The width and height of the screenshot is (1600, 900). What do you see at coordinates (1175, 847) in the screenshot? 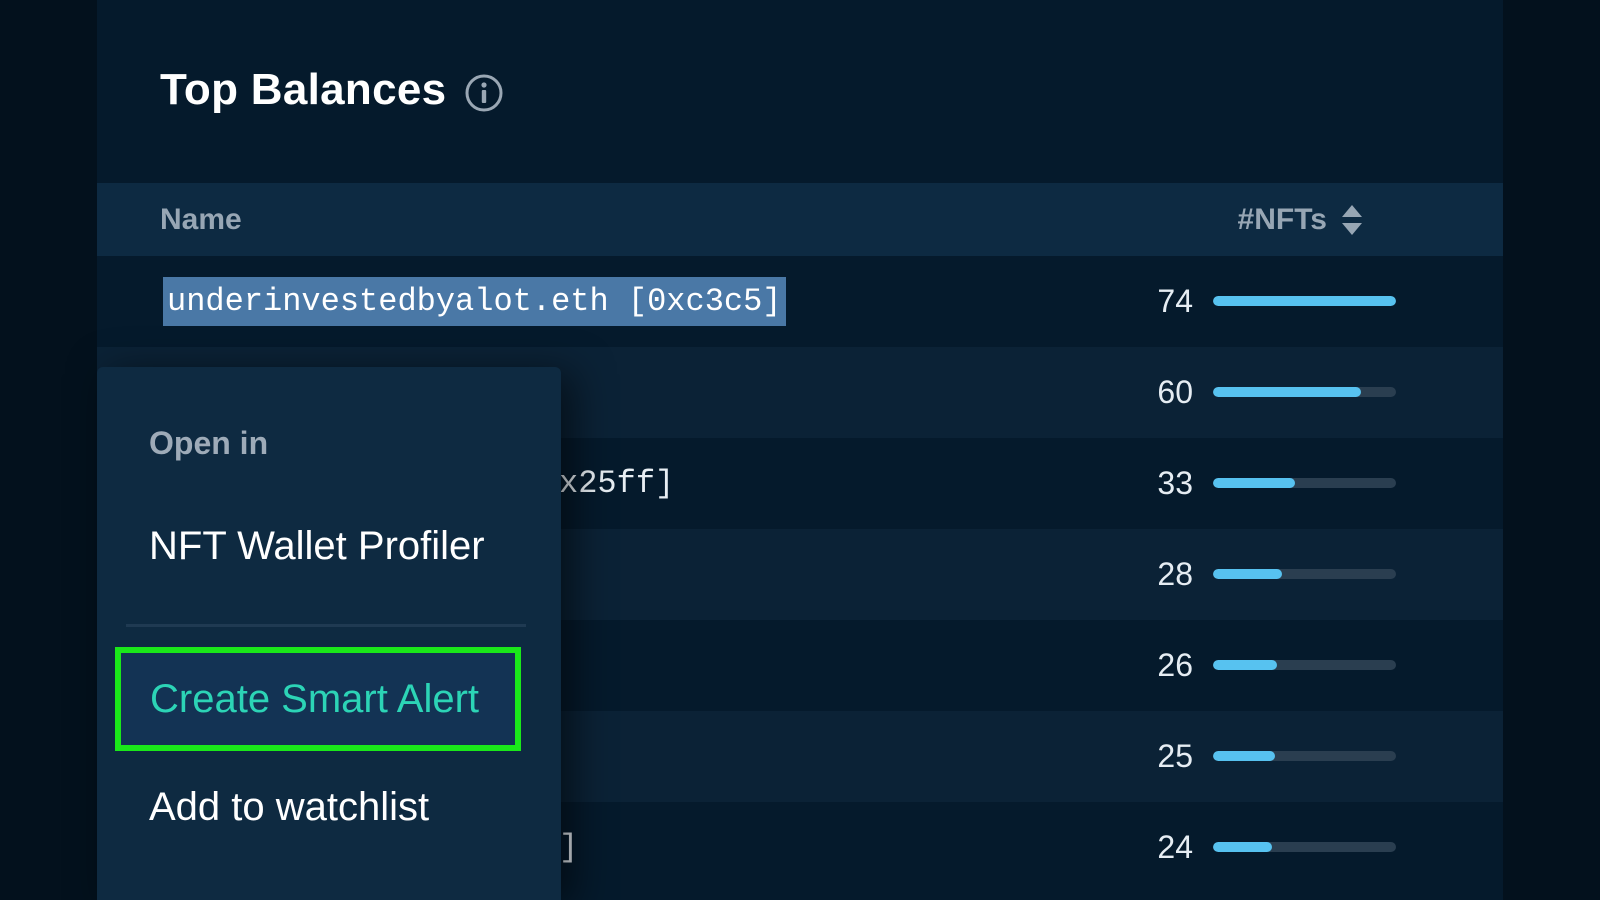
I see `row-count: 24` at bounding box center [1175, 847].